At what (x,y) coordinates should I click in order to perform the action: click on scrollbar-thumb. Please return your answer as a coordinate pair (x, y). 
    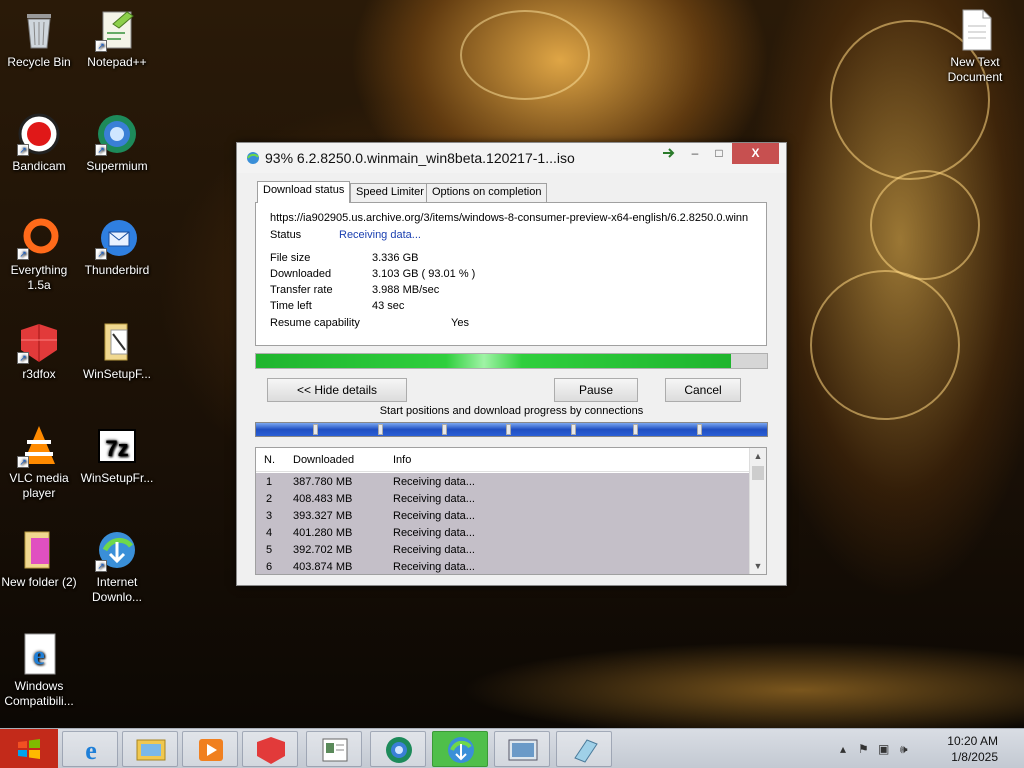
    Looking at the image, I should click on (758, 473).